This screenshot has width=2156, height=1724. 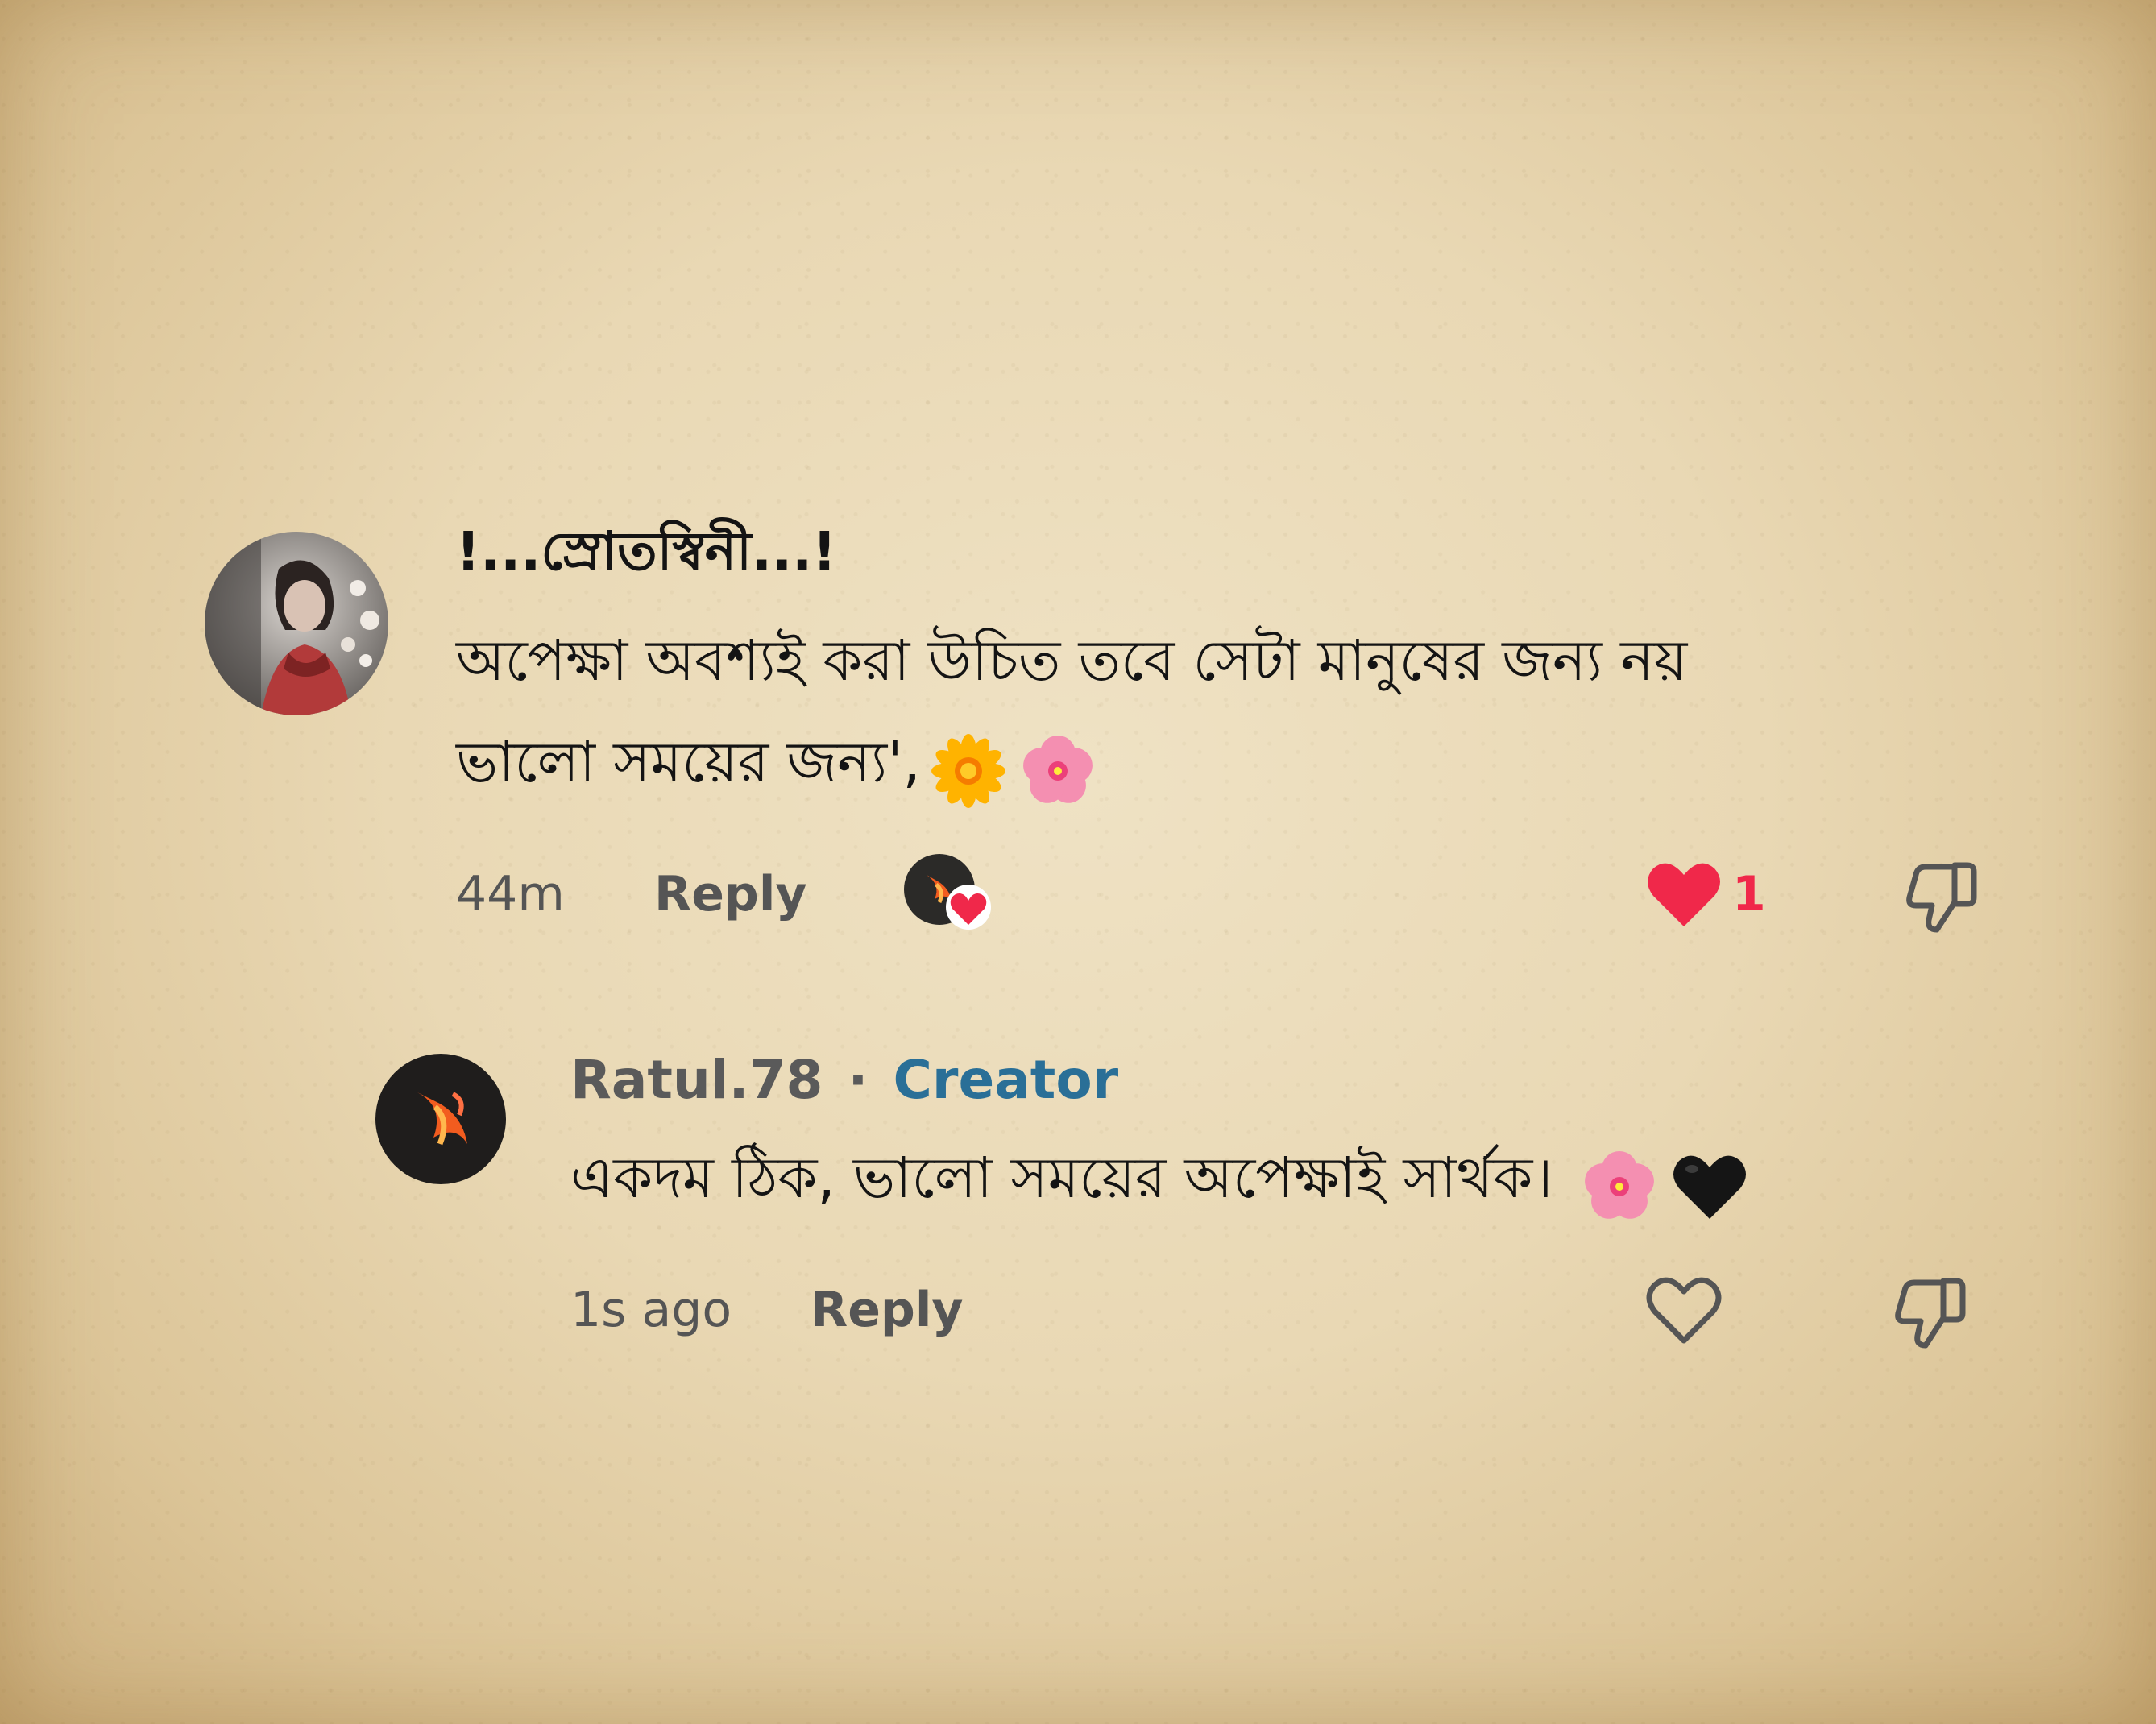 What do you see at coordinates (697, 1080) in the screenshot?
I see `reply-username: Ratul.78` at bounding box center [697, 1080].